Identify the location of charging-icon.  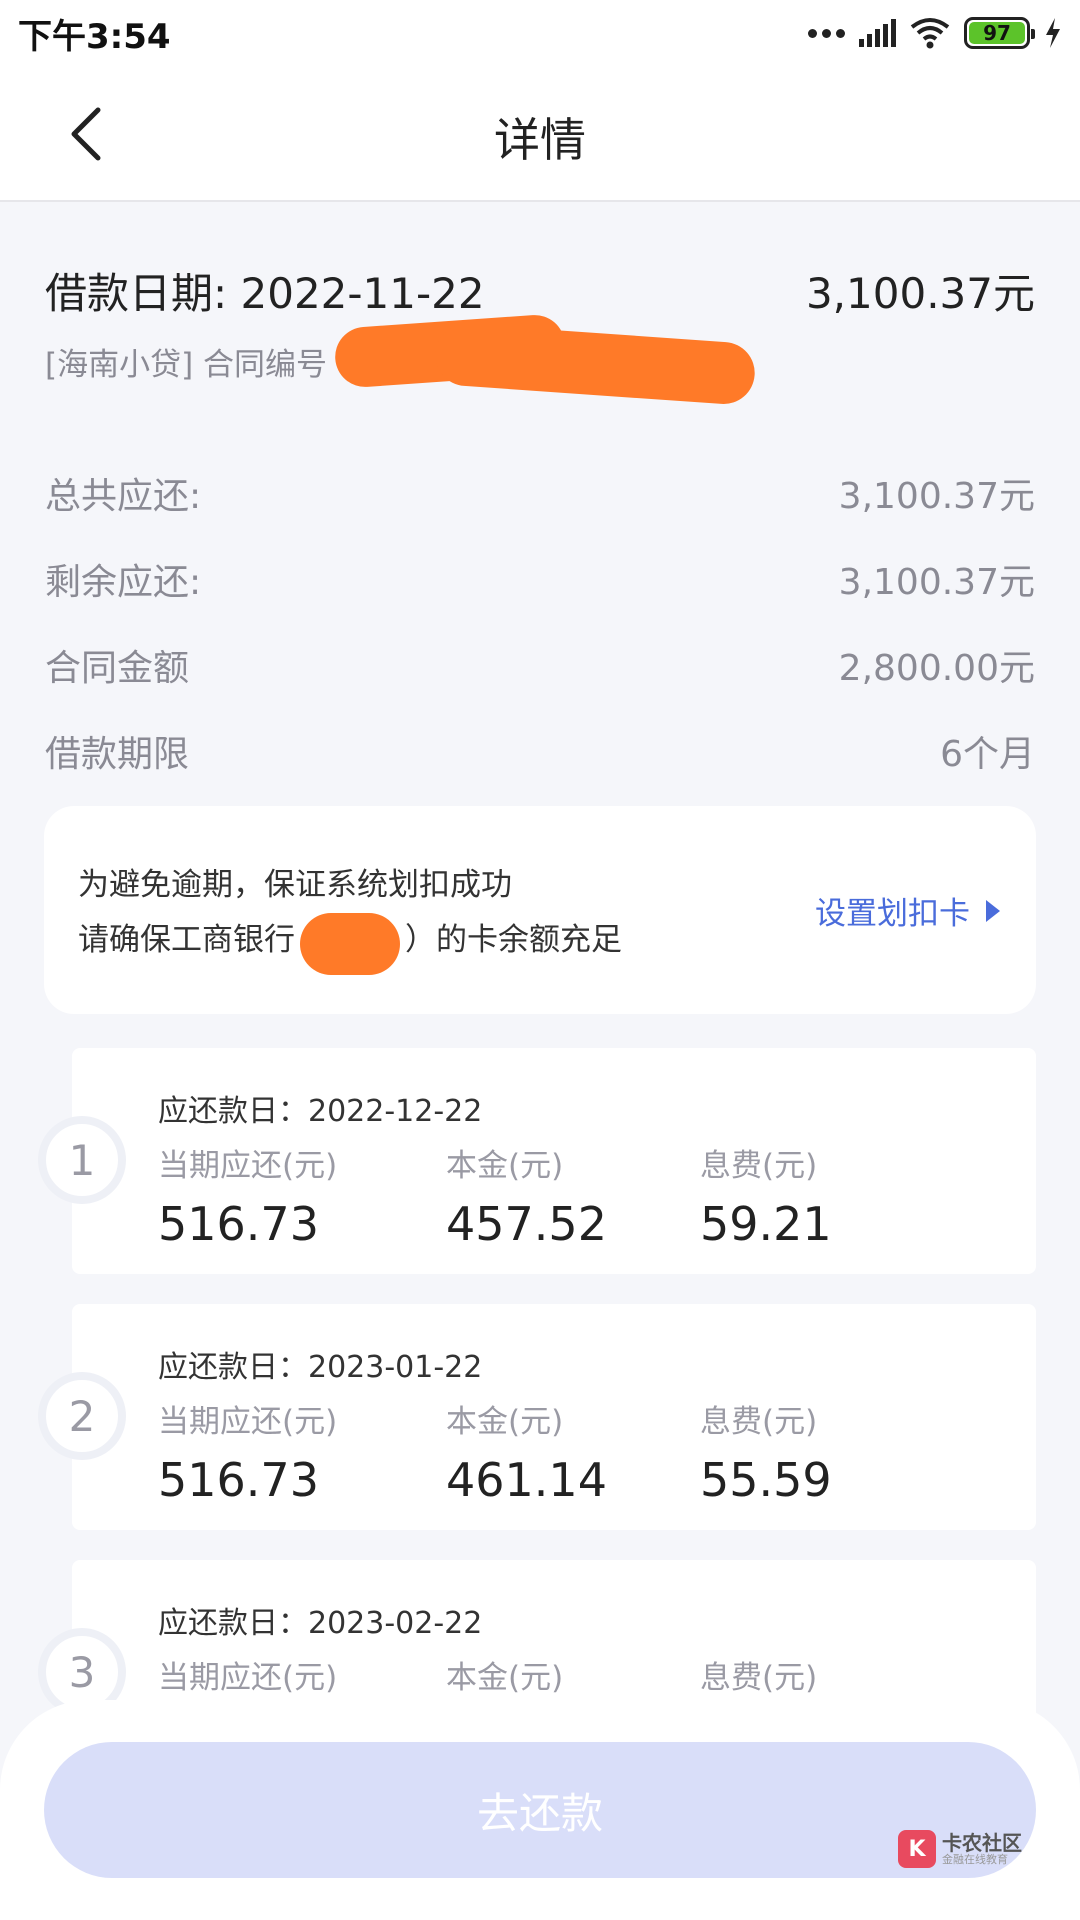
(1053, 33).